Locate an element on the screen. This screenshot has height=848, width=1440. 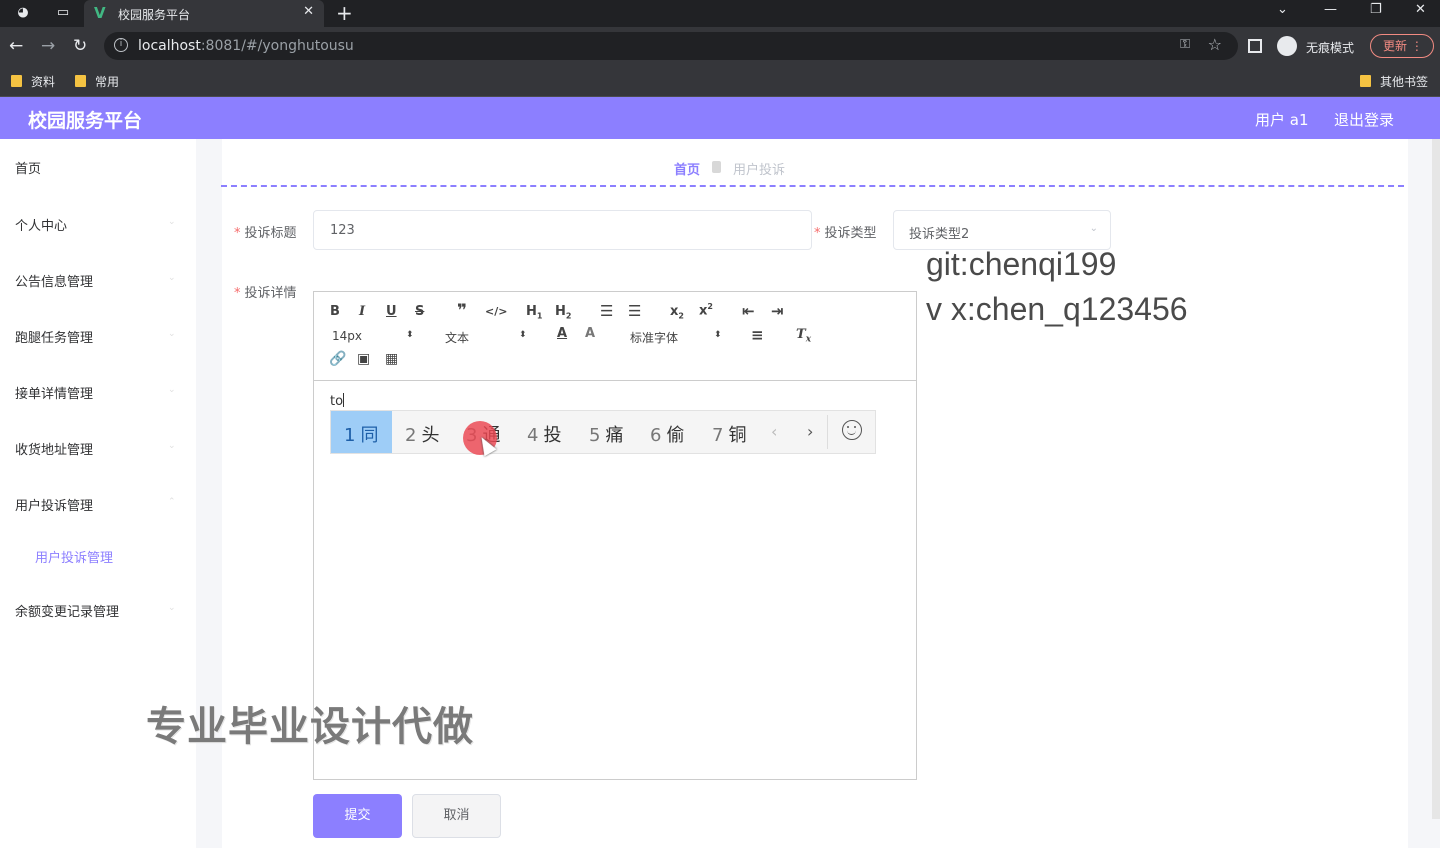
code-block-icon: </> is located at coordinates (496, 311).